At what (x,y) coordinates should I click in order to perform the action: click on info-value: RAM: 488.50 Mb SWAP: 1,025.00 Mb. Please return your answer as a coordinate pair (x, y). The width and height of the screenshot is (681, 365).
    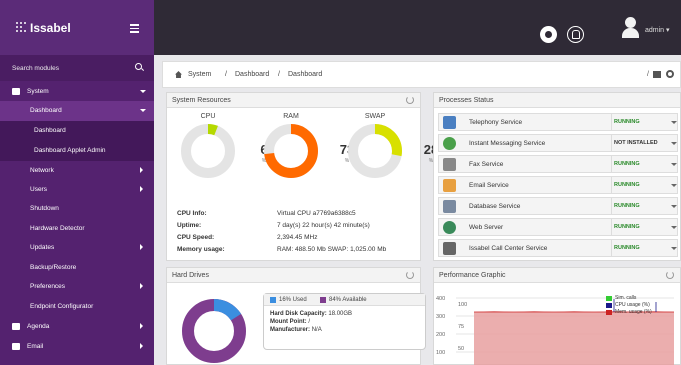
    Looking at the image, I should click on (332, 249).